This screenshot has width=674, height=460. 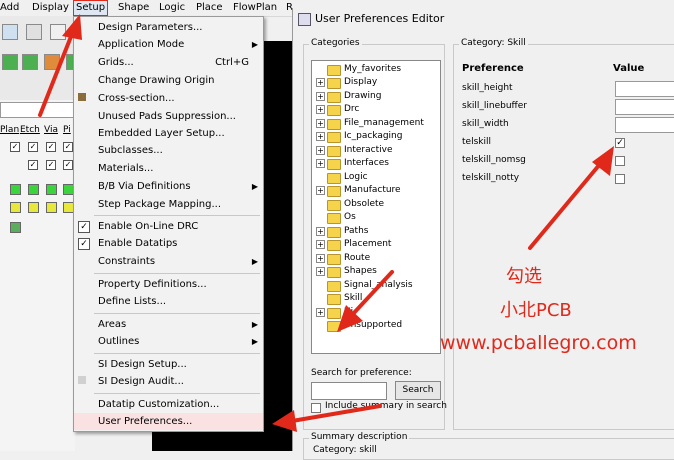 What do you see at coordinates (536, 310) in the screenshot?
I see `annotation-brand-text: 小北PCB` at bounding box center [536, 310].